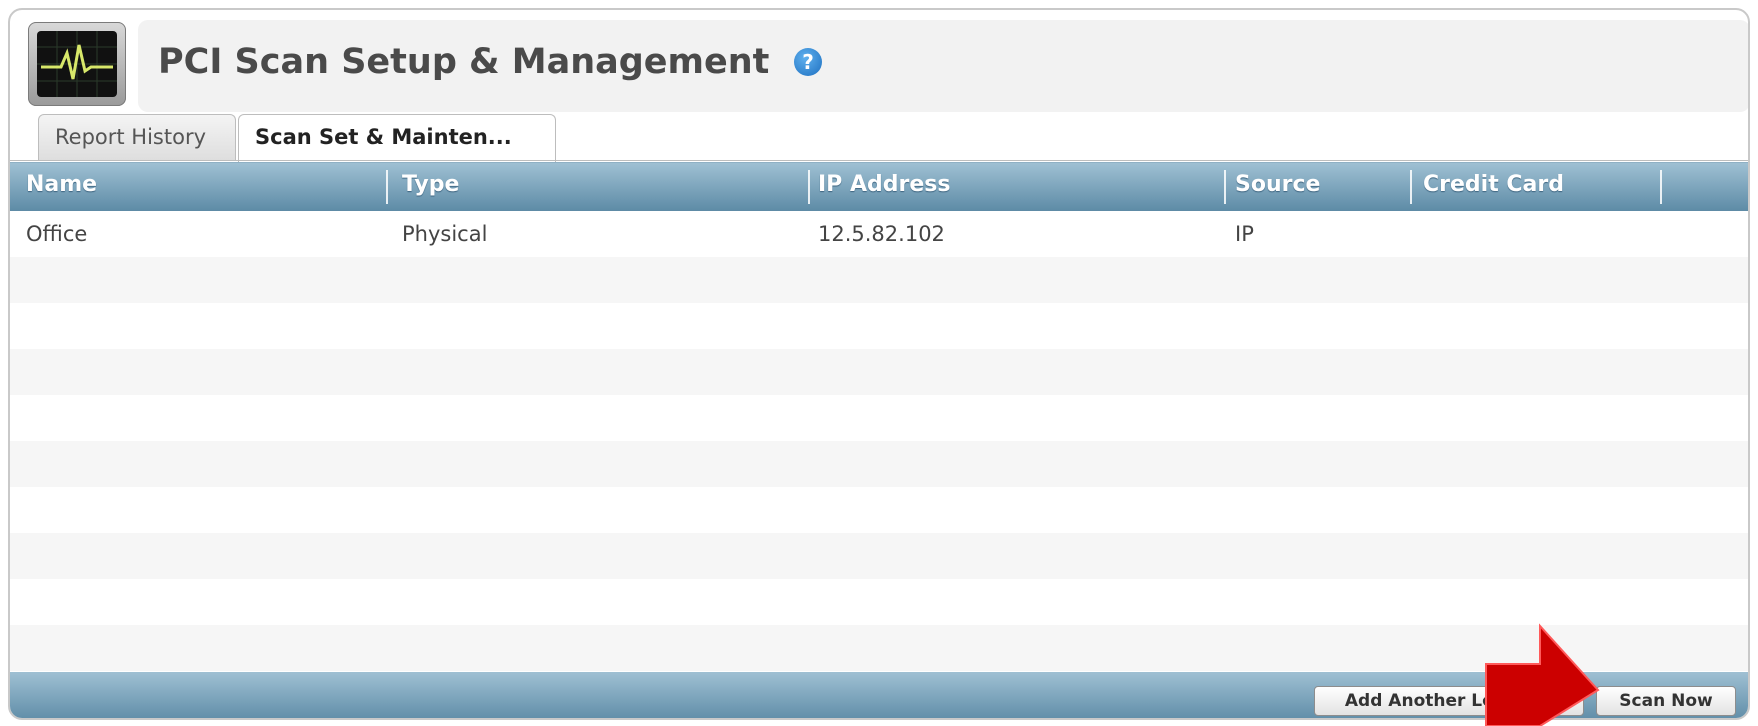  I want to click on column-header-type: Type, so click(430, 187).